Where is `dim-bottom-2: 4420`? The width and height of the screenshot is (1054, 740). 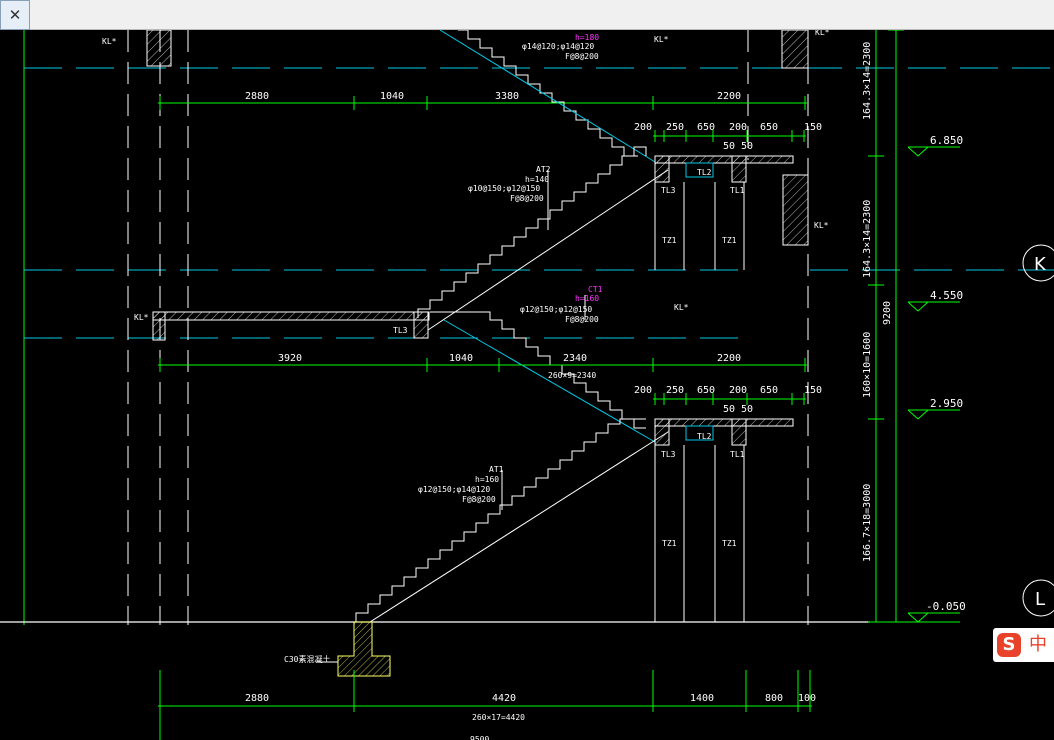
dim-bottom-2: 4420 is located at coordinates (504, 698).